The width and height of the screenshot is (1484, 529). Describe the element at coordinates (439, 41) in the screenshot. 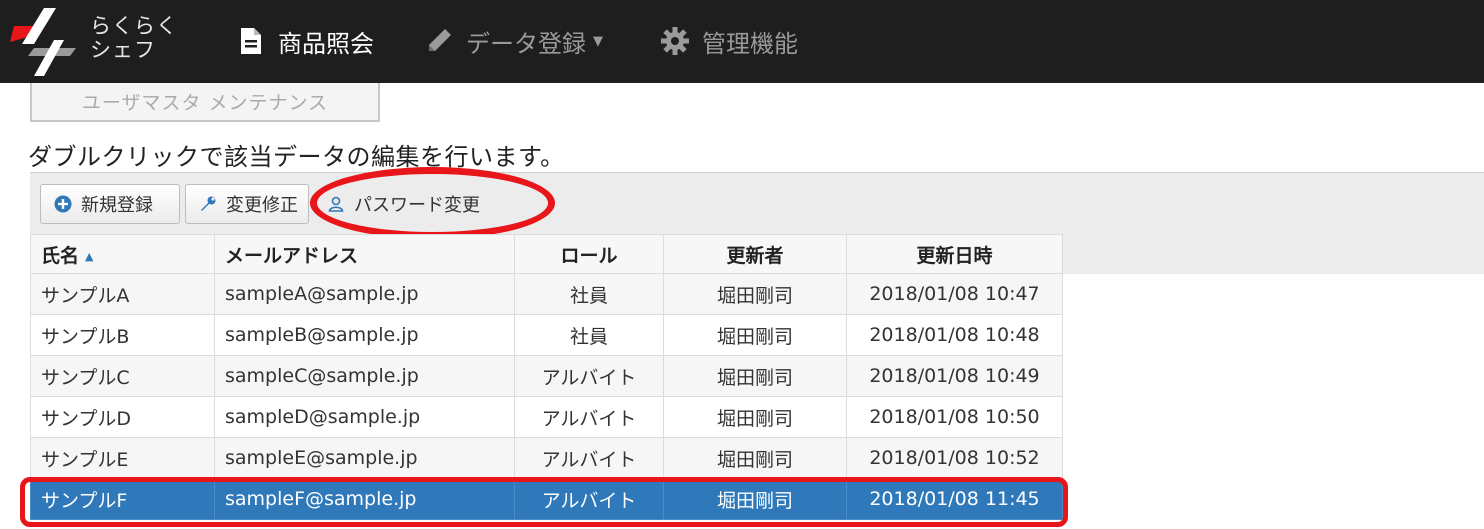

I see `pencil-icon` at that location.